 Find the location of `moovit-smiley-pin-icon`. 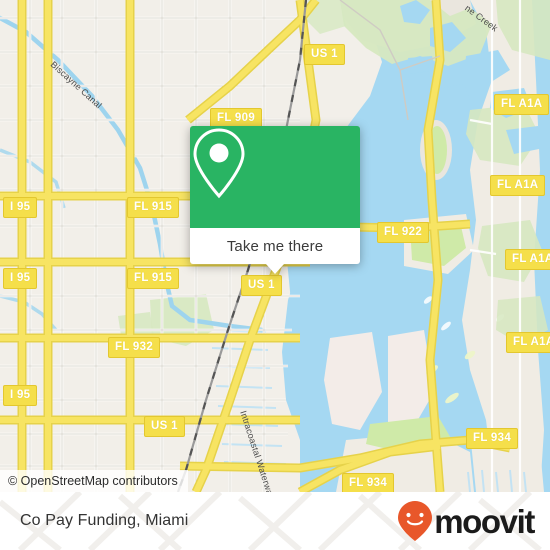

moovit-smiley-pin-icon is located at coordinates (415, 521).